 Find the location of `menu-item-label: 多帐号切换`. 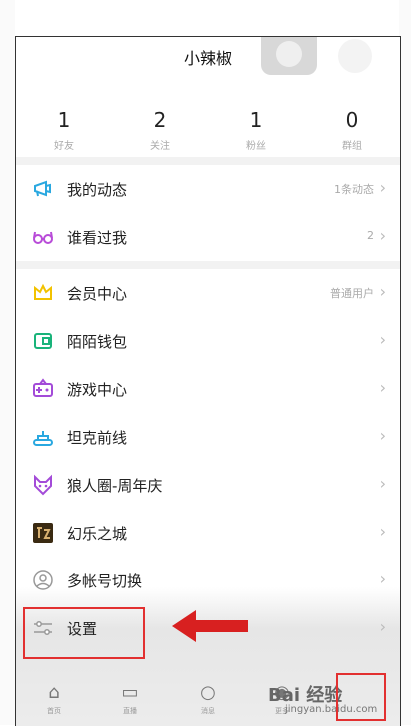

menu-item-label: 多帐号切换 is located at coordinates (105, 581).